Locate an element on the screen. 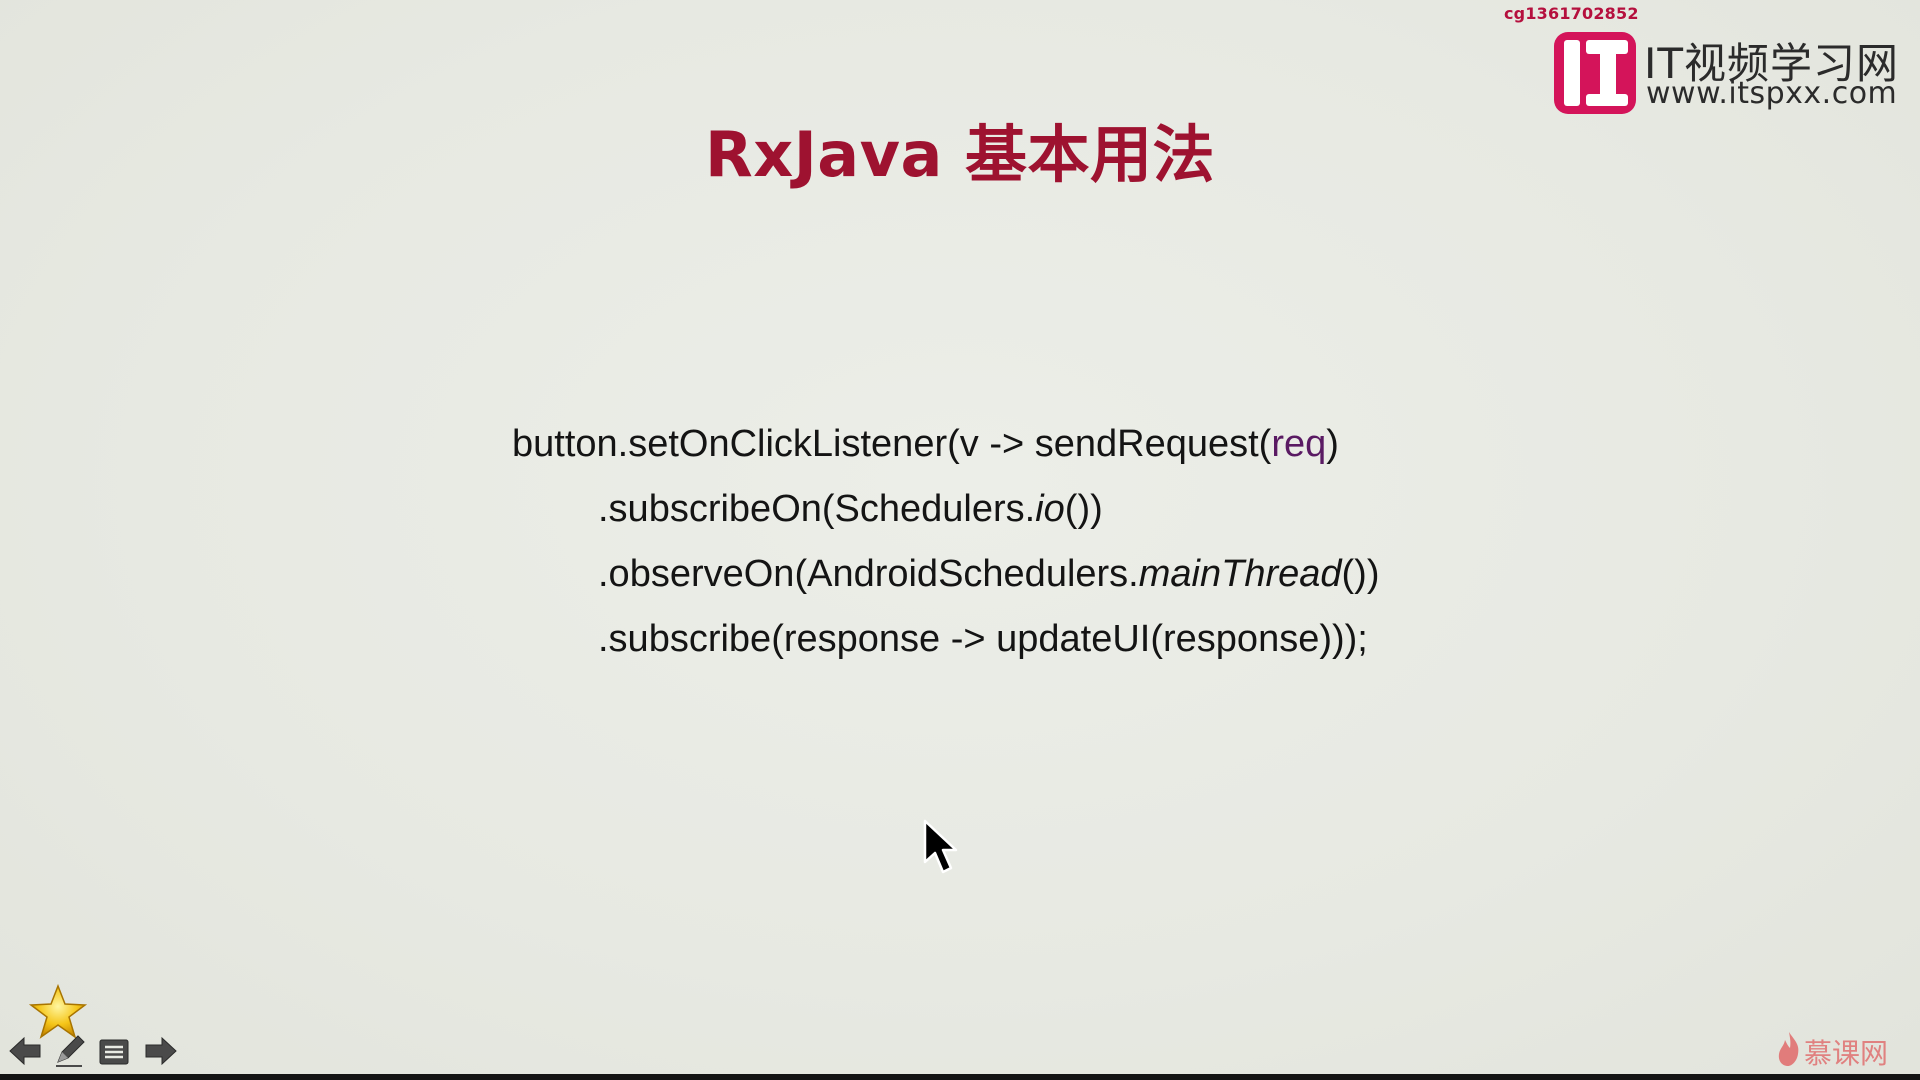 The height and width of the screenshot is (1080, 1920). pen-icon is located at coordinates (70, 1050).